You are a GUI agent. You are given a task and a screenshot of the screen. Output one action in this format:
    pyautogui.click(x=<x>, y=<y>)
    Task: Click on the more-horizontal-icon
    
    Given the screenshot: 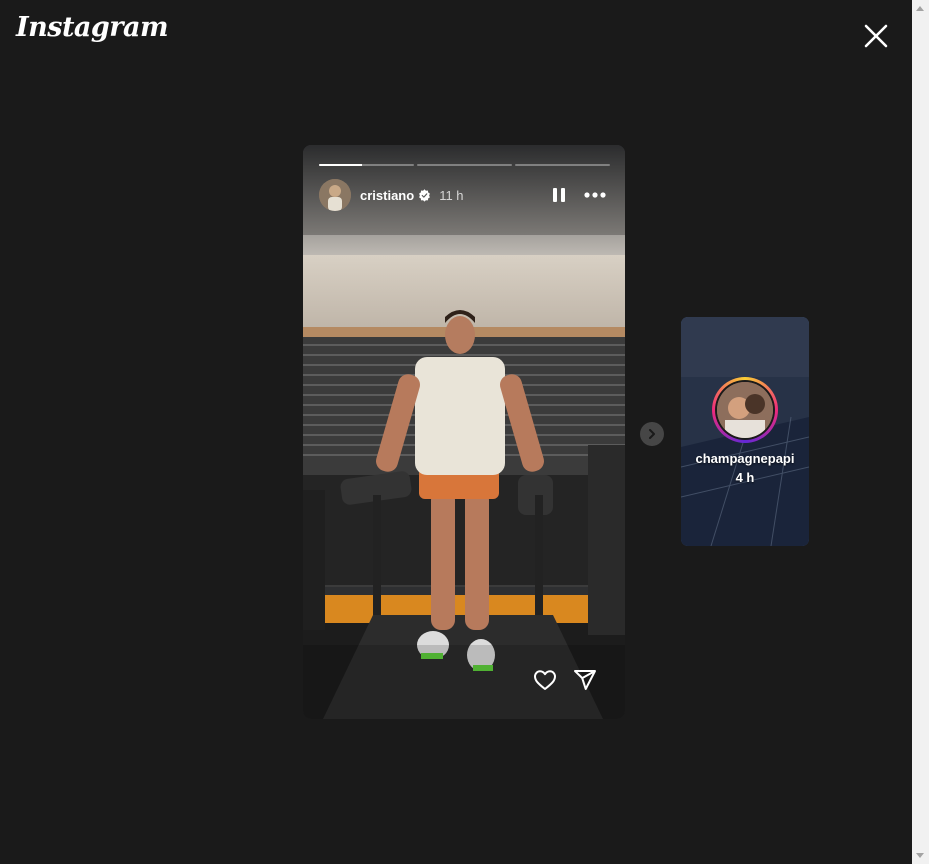 What is the action you would take?
    pyautogui.click(x=595, y=195)
    